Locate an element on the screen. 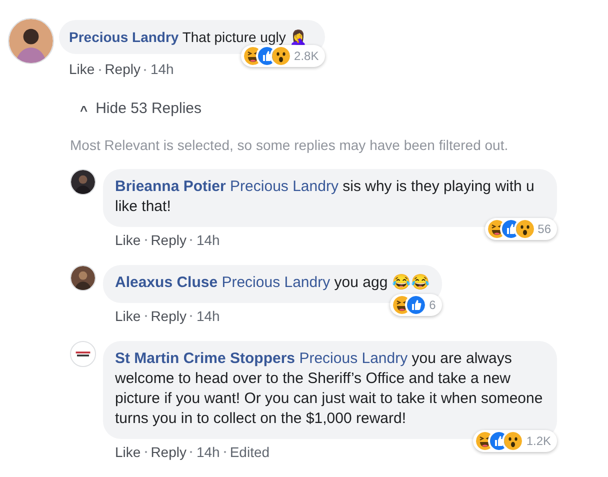 This screenshot has height=477, width=608. reply-text: St Martin Crime Stoppers Precious Landry you are always welcome to head over to the Sheriff’s Office and take a new picture if you want! Or you can just wait to take it when someone turns you in to collect on the $1,000 reward! is located at coordinates (329, 388).